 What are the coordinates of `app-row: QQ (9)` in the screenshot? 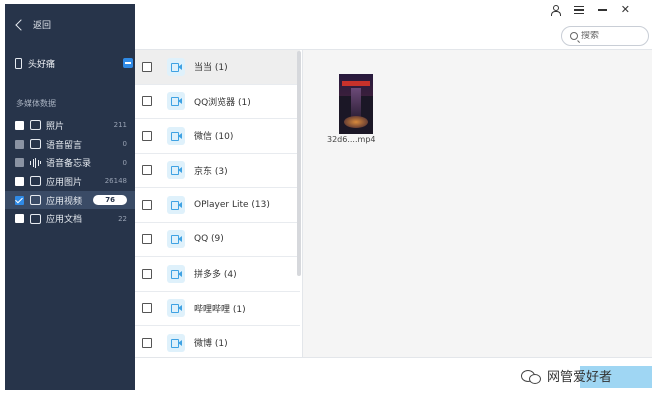 It's located at (217, 239).